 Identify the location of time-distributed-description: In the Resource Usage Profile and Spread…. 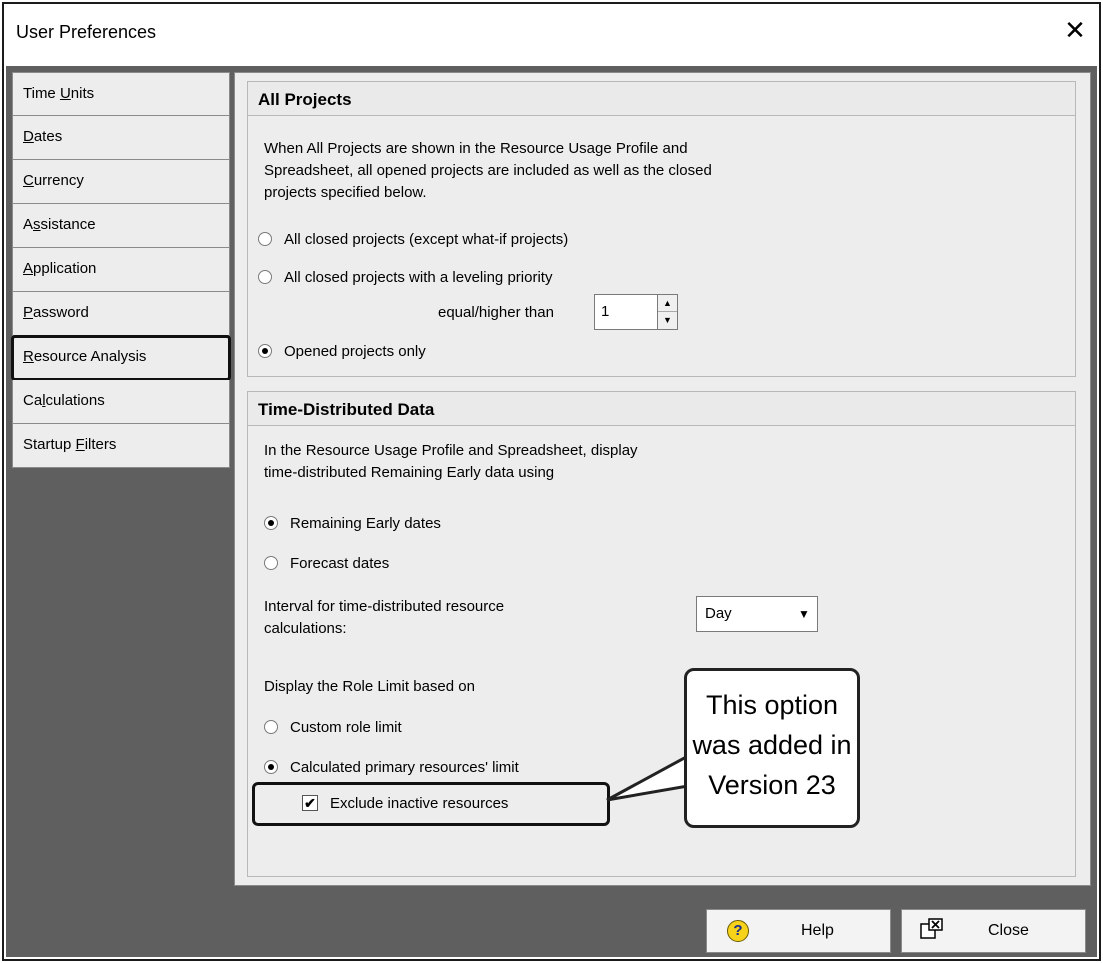
(451, 461).